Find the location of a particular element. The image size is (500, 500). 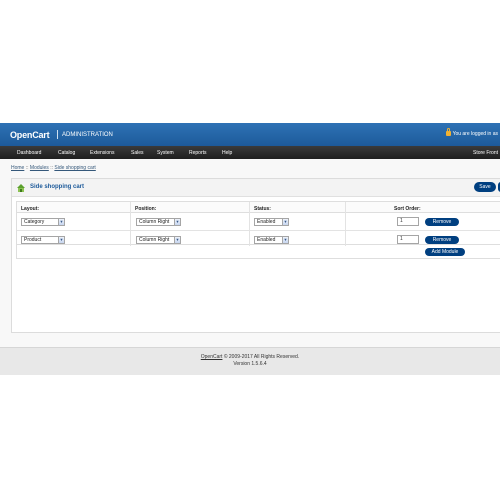

col-position: Position: is located at coordinates (146, 209).